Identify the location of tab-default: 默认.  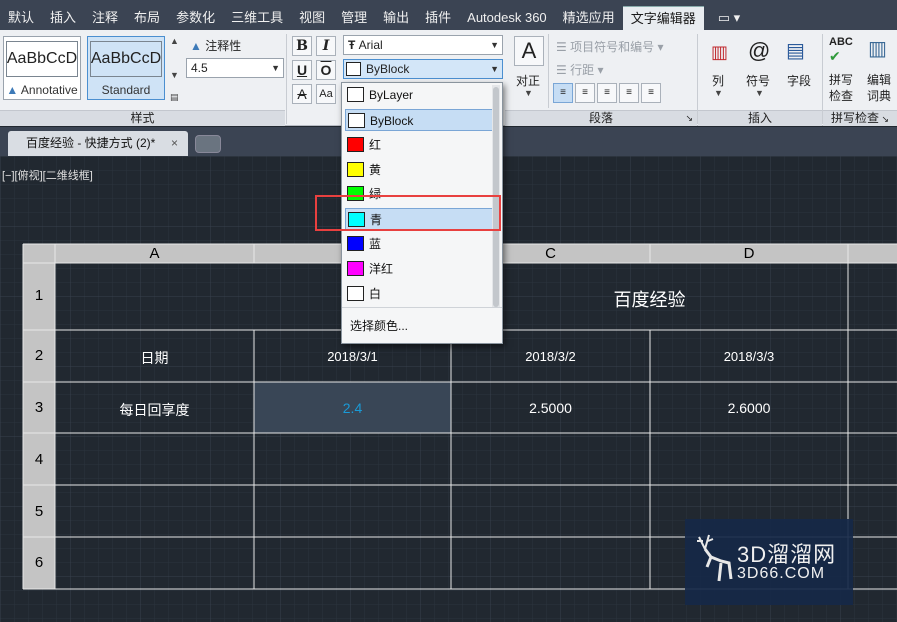
(21, 18).